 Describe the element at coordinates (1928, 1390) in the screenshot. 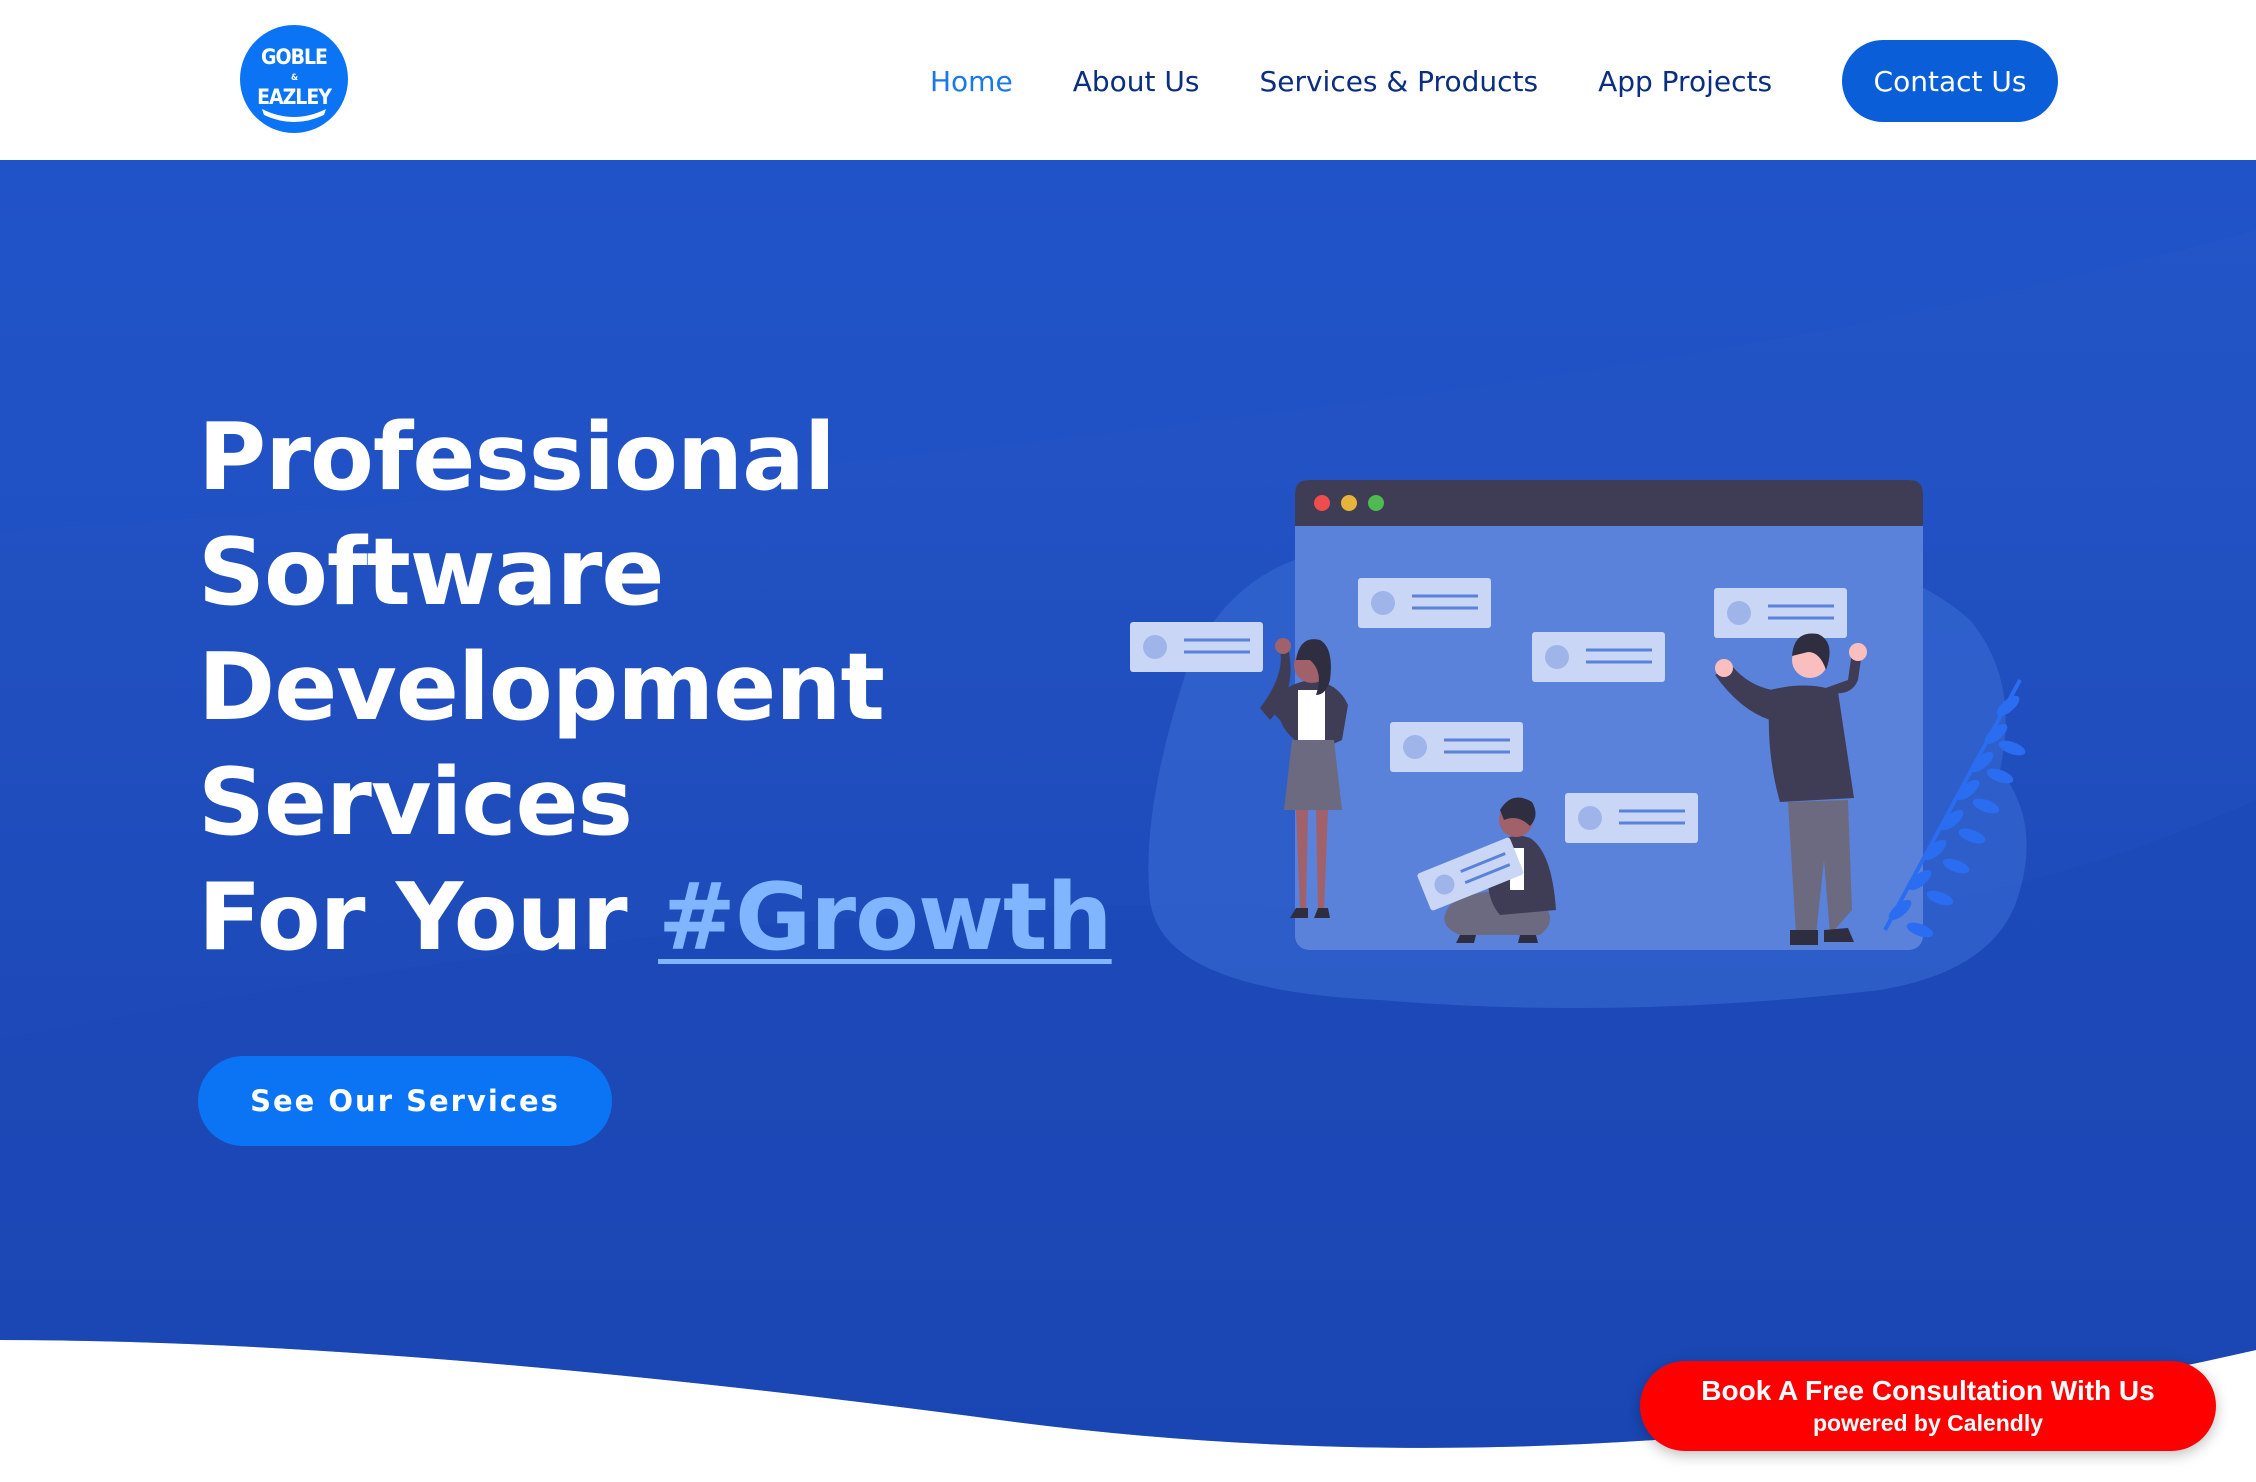

I see `calendly-label: Book A Free Consultation With Us` at that location.